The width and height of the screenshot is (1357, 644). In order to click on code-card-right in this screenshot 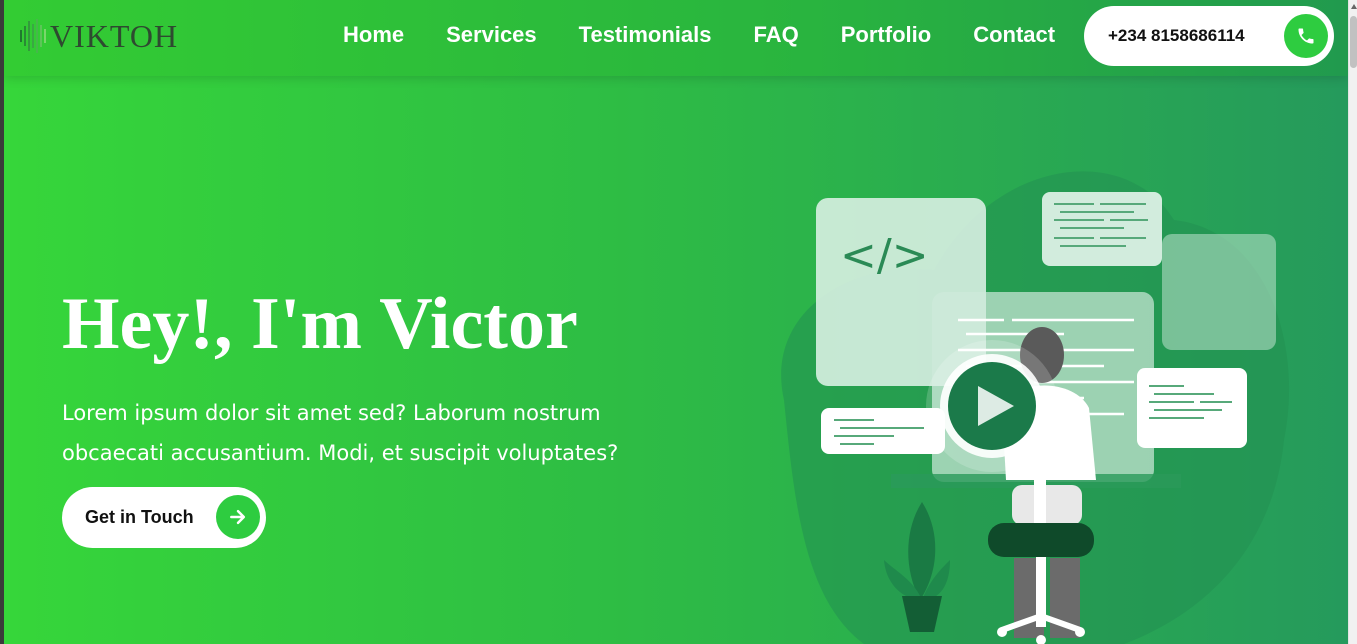, I will do `click(1192, 408)`.